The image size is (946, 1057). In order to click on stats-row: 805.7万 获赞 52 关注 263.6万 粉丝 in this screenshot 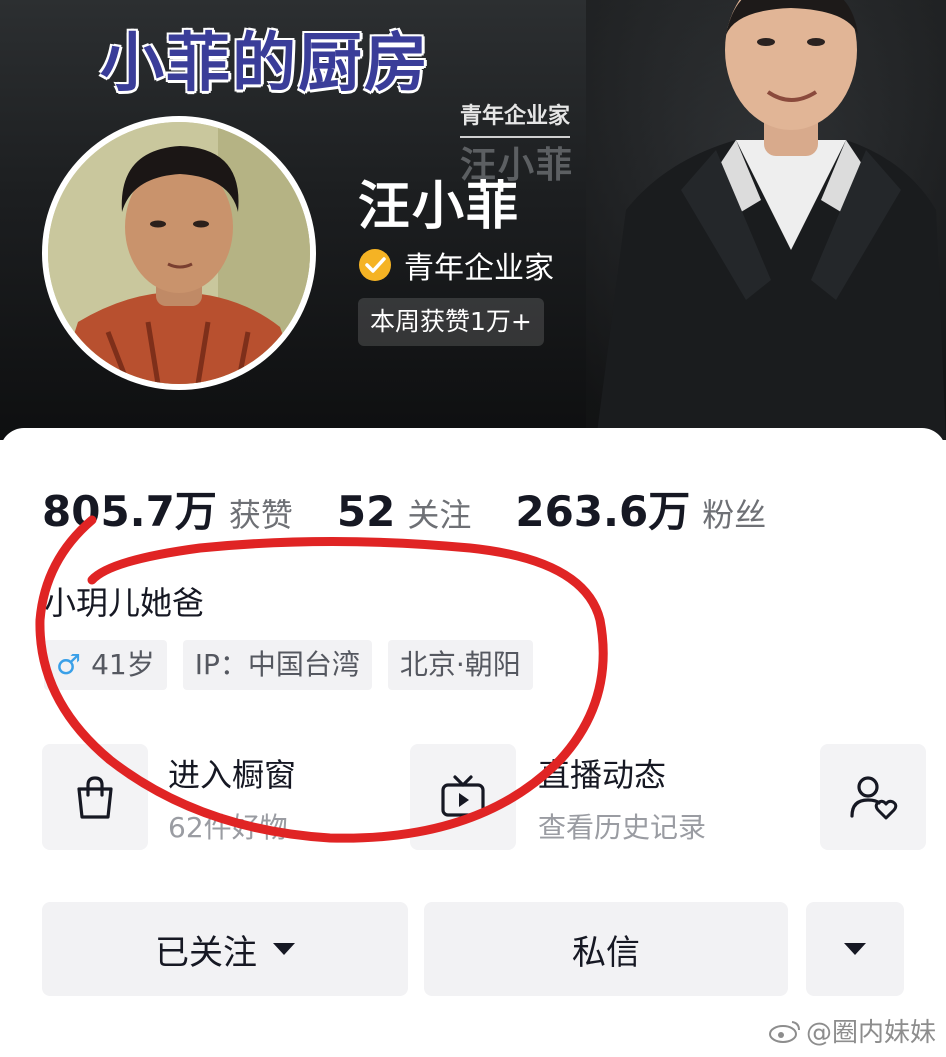, I will do `click(426, 508)`.